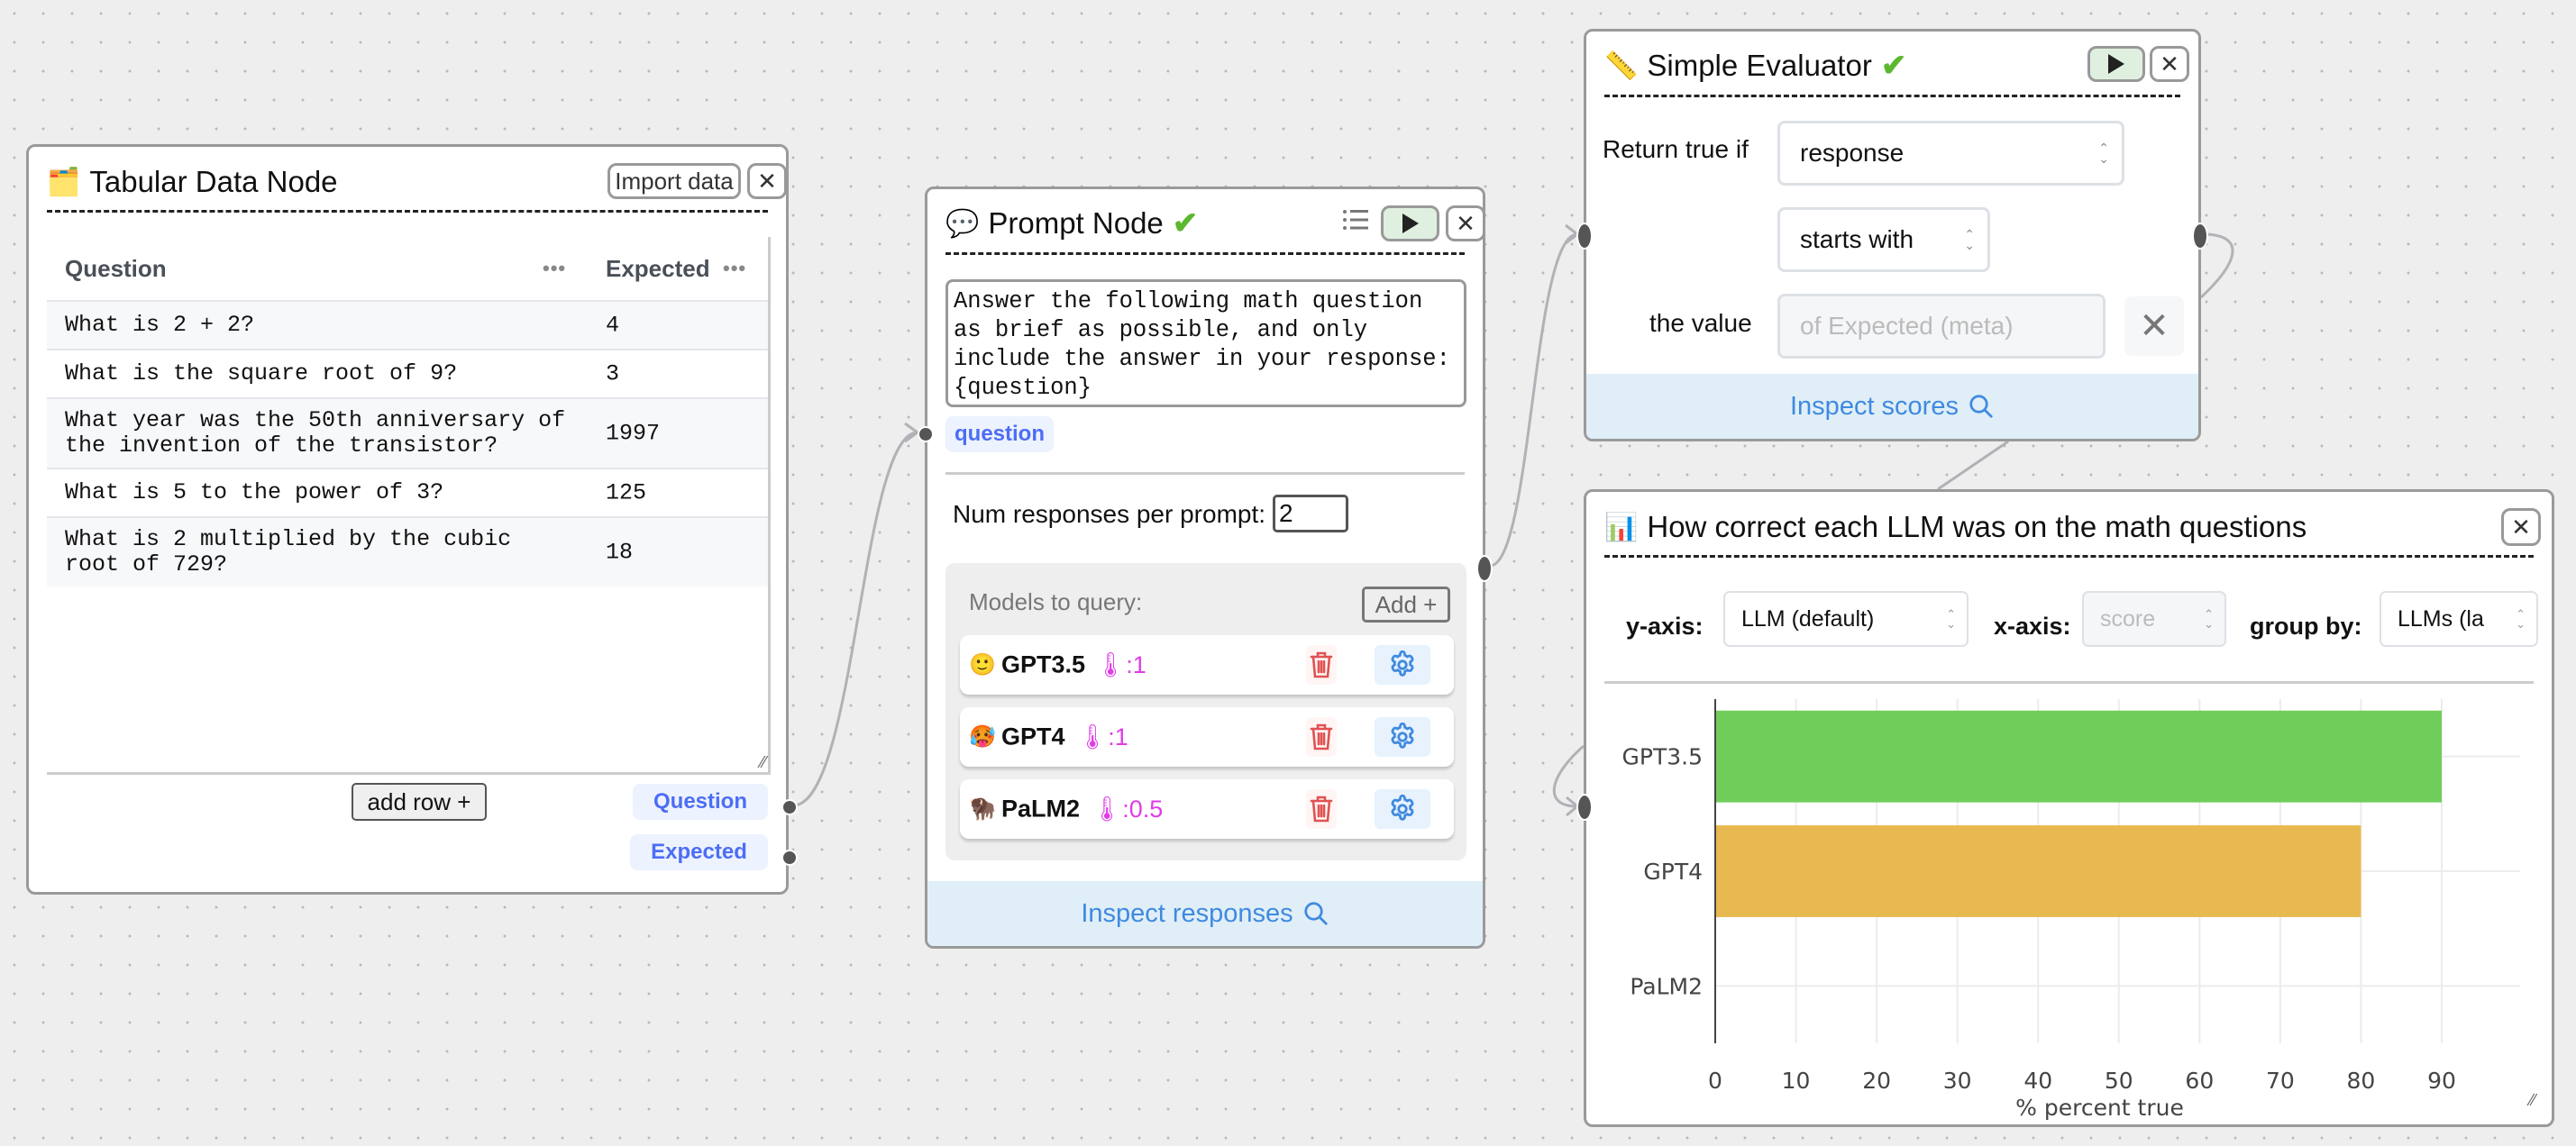 This screenshot has height=1146, width=2576. What do you see at coordinates (2038, 1081) in the screenshot?
I see `x-tick-label: 40` at bounding box center [2038, 1081].